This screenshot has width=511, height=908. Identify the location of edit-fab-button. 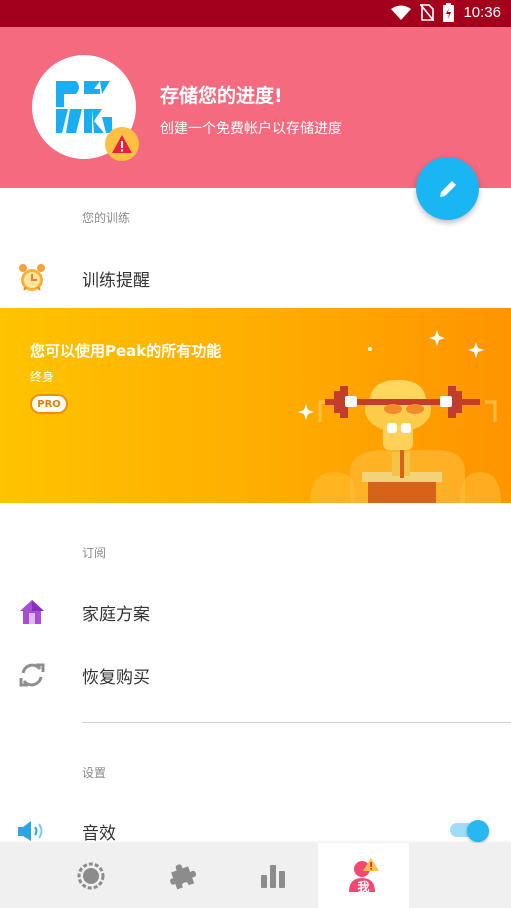
(447, 188).